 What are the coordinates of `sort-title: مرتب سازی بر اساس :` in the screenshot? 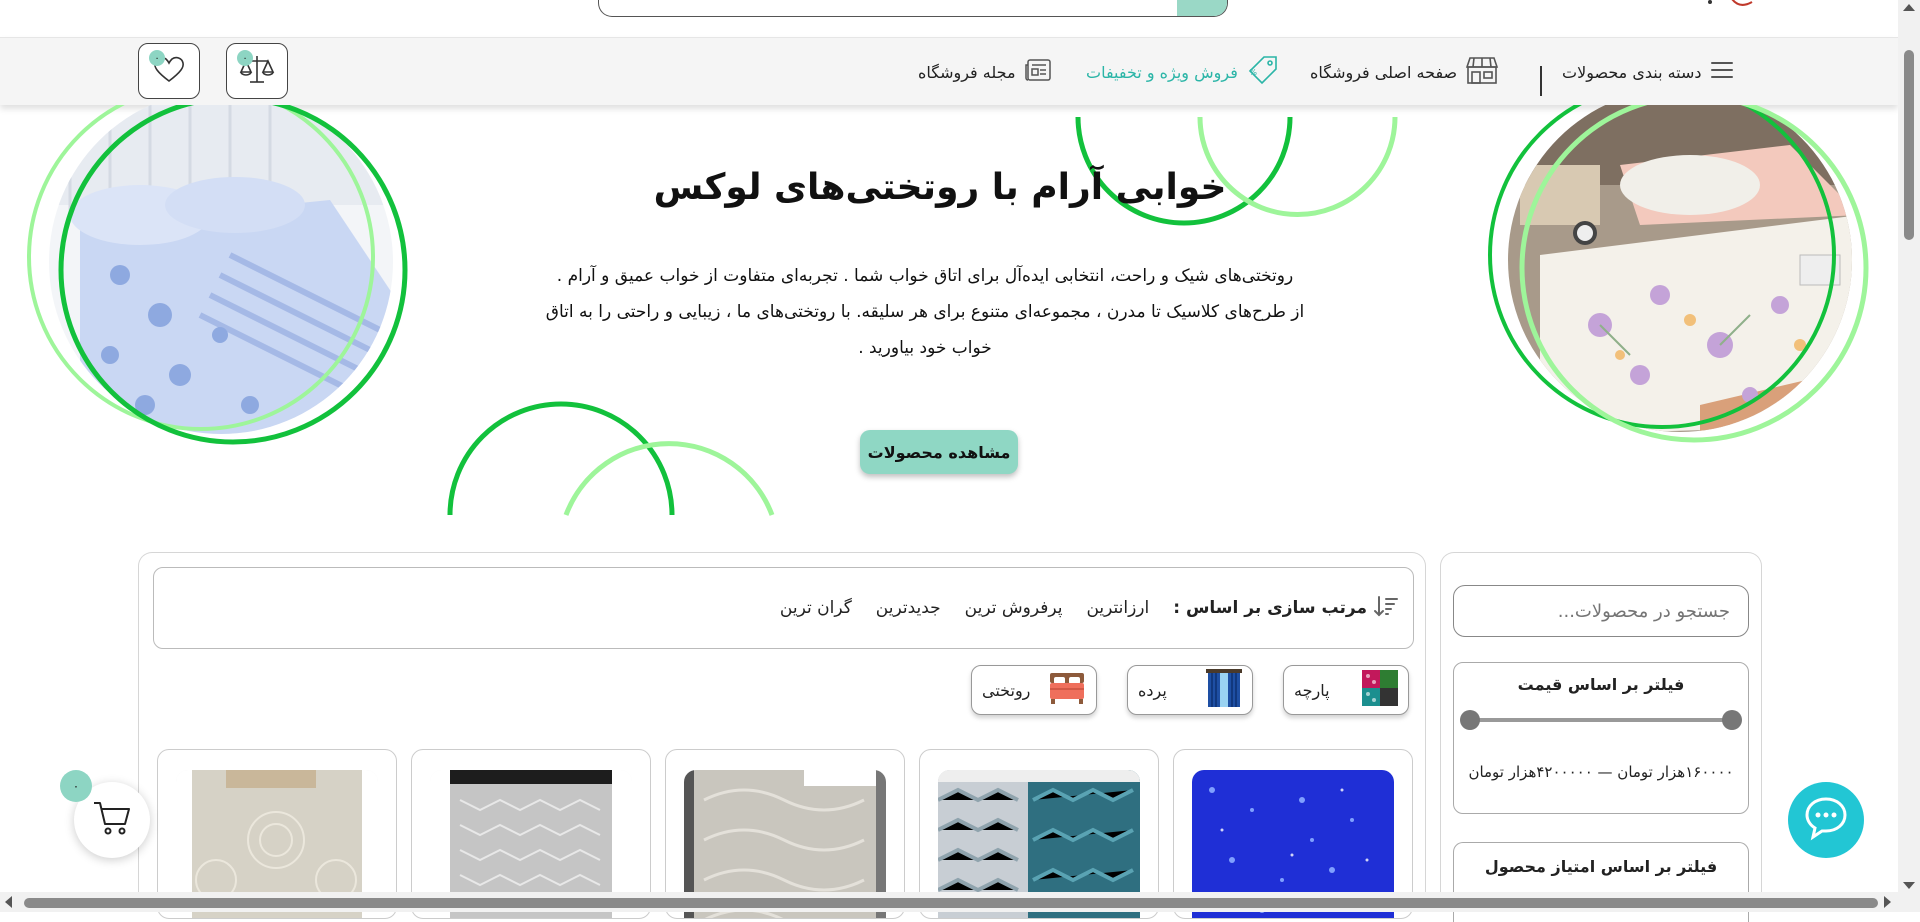 It's located at (1286, 608).